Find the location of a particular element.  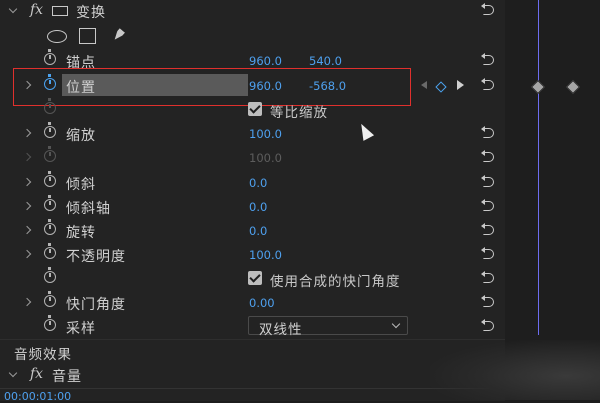

uniform-scale-row: 等比缩放 is located at coordinates (252, 110).